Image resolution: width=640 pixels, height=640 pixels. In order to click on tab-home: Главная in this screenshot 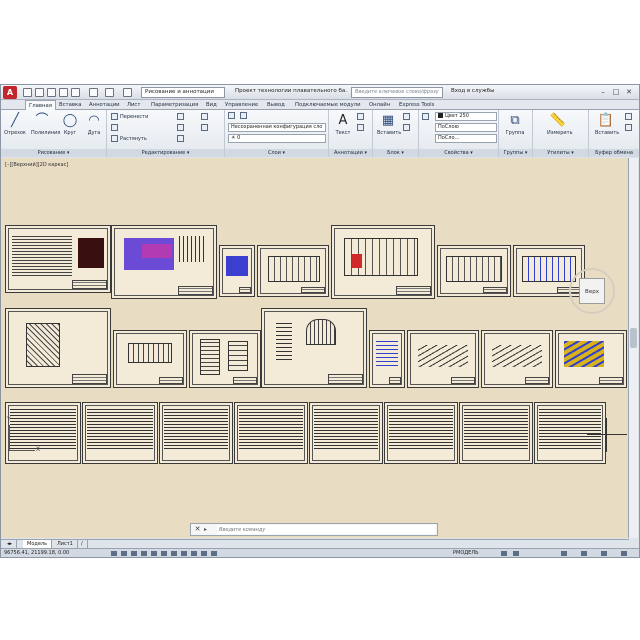, I will do `click(40, 105)`.